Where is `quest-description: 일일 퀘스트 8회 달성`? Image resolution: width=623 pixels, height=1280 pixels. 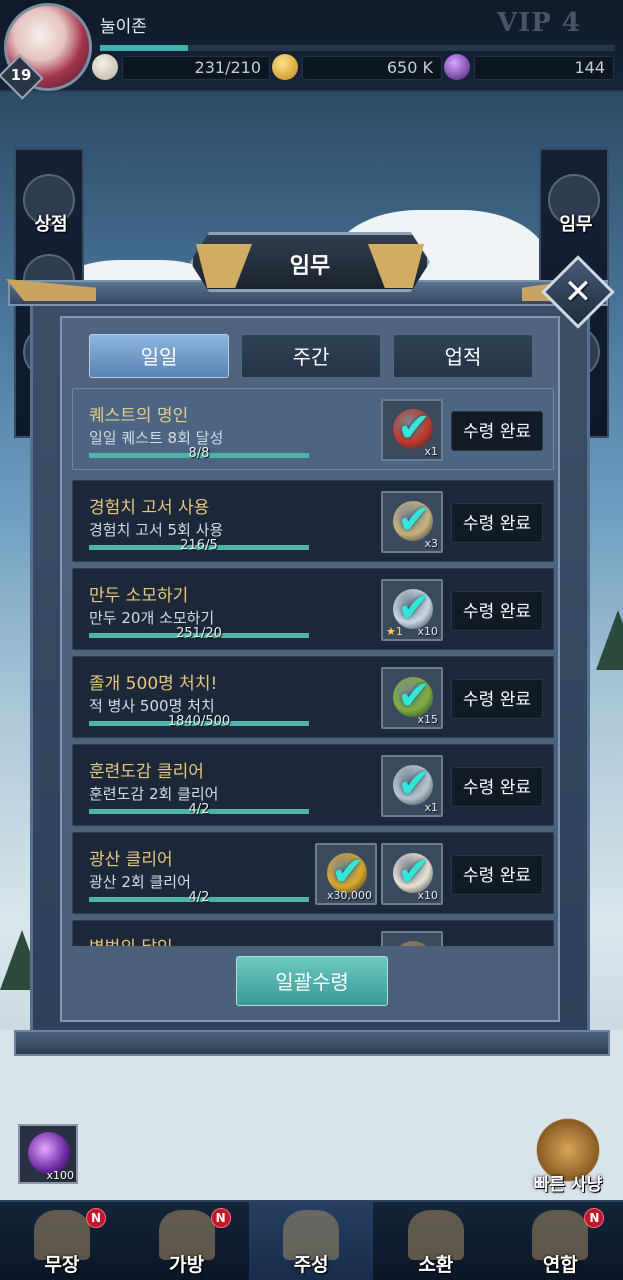
quest-description: 일일 퀘스트 8회 달성 is located at coordinates (156, 438).